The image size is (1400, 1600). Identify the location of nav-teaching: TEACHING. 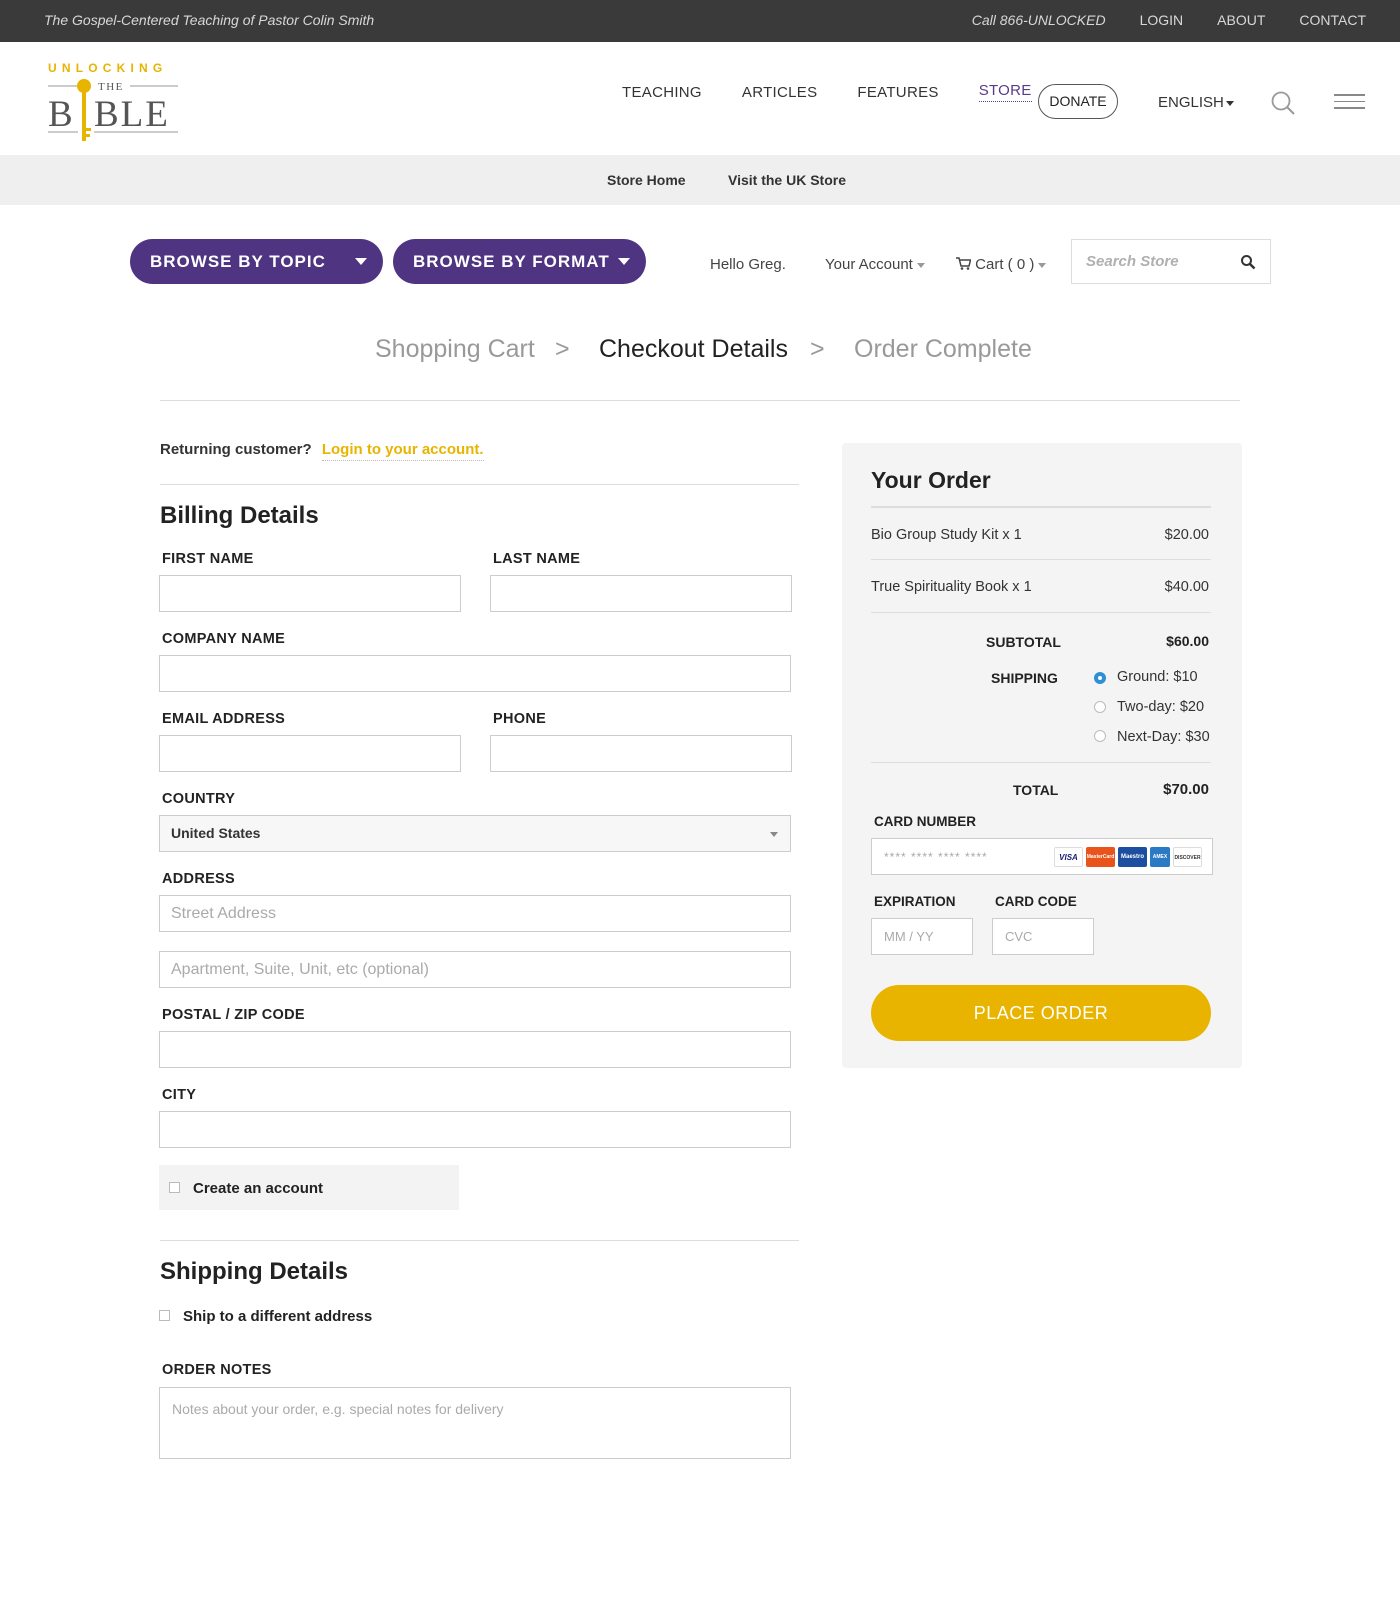
(662, 92).